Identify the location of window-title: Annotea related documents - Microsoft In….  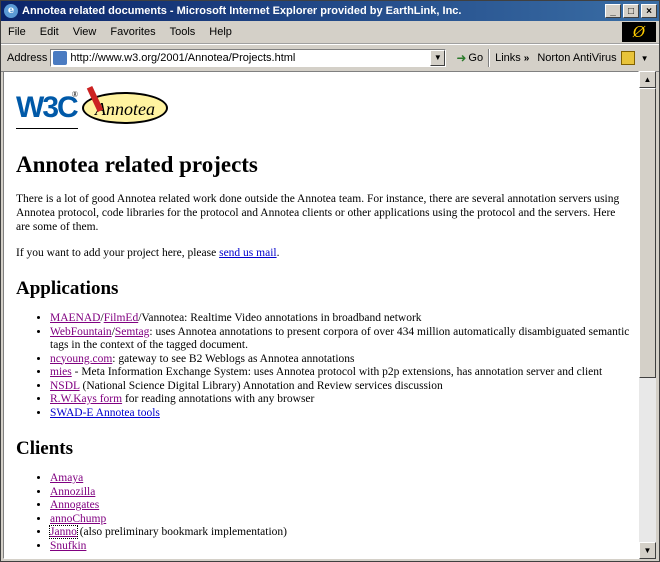
(242, 11).